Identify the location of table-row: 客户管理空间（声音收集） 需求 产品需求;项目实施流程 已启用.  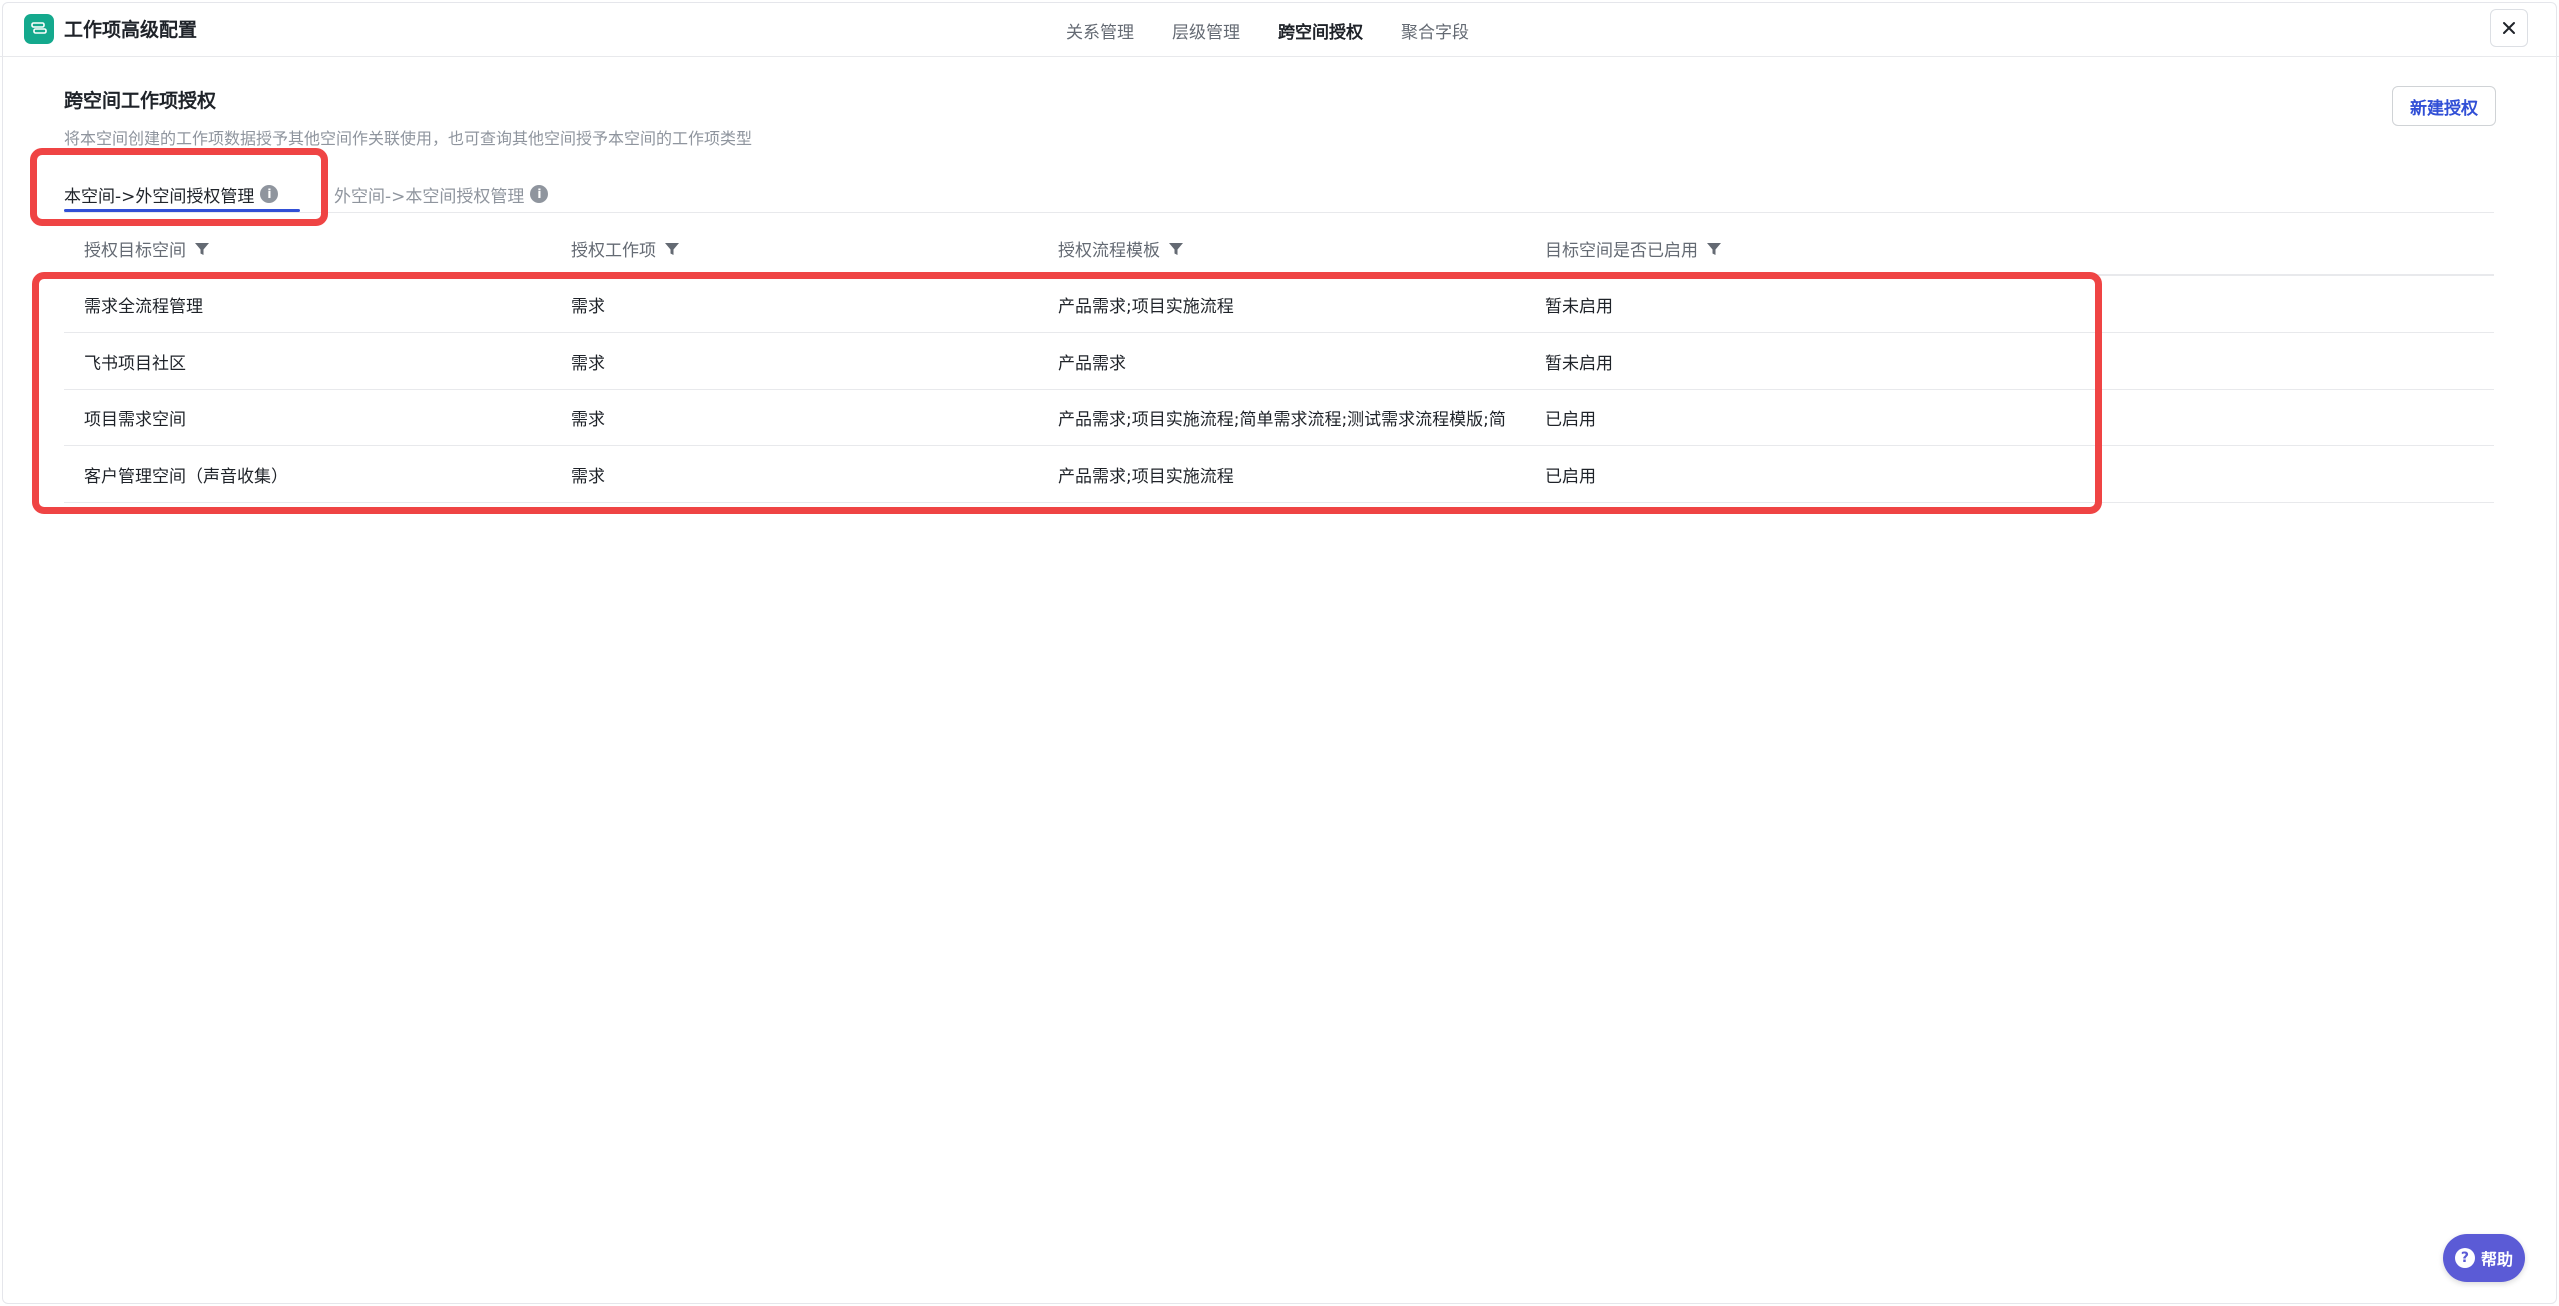
(1279, 474).